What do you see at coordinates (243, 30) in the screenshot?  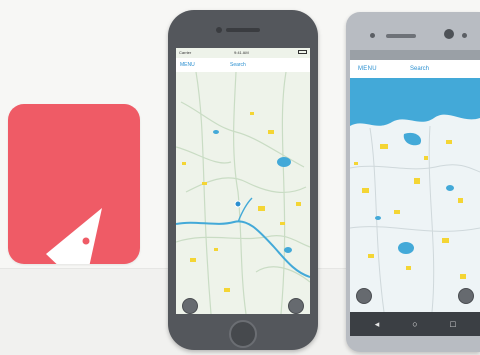 I see `earpiece` at bounding box center [243, 30].